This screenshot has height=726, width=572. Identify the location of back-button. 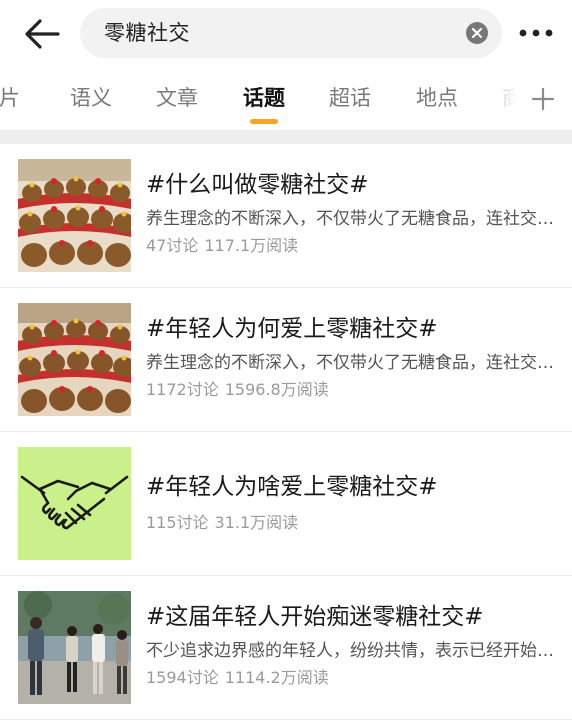
(42, 34).